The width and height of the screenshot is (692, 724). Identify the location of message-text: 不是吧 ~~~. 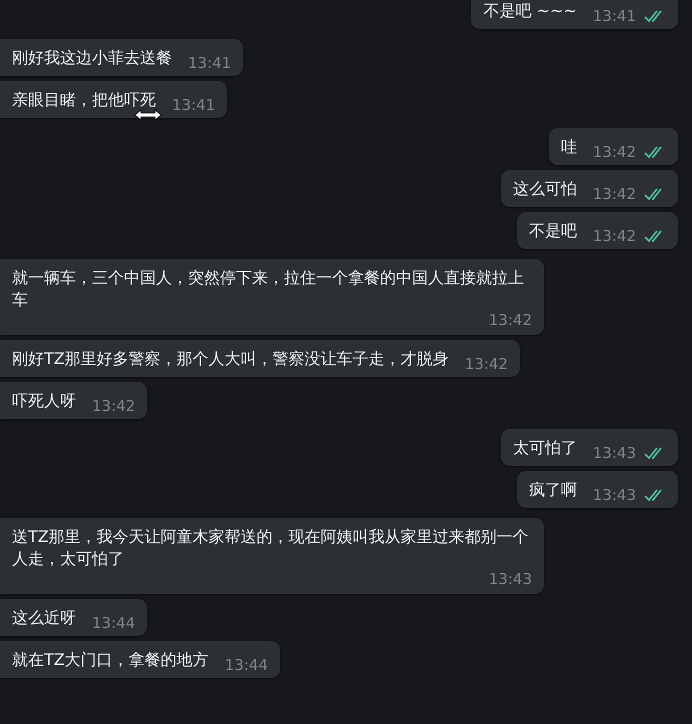
(530, 10).